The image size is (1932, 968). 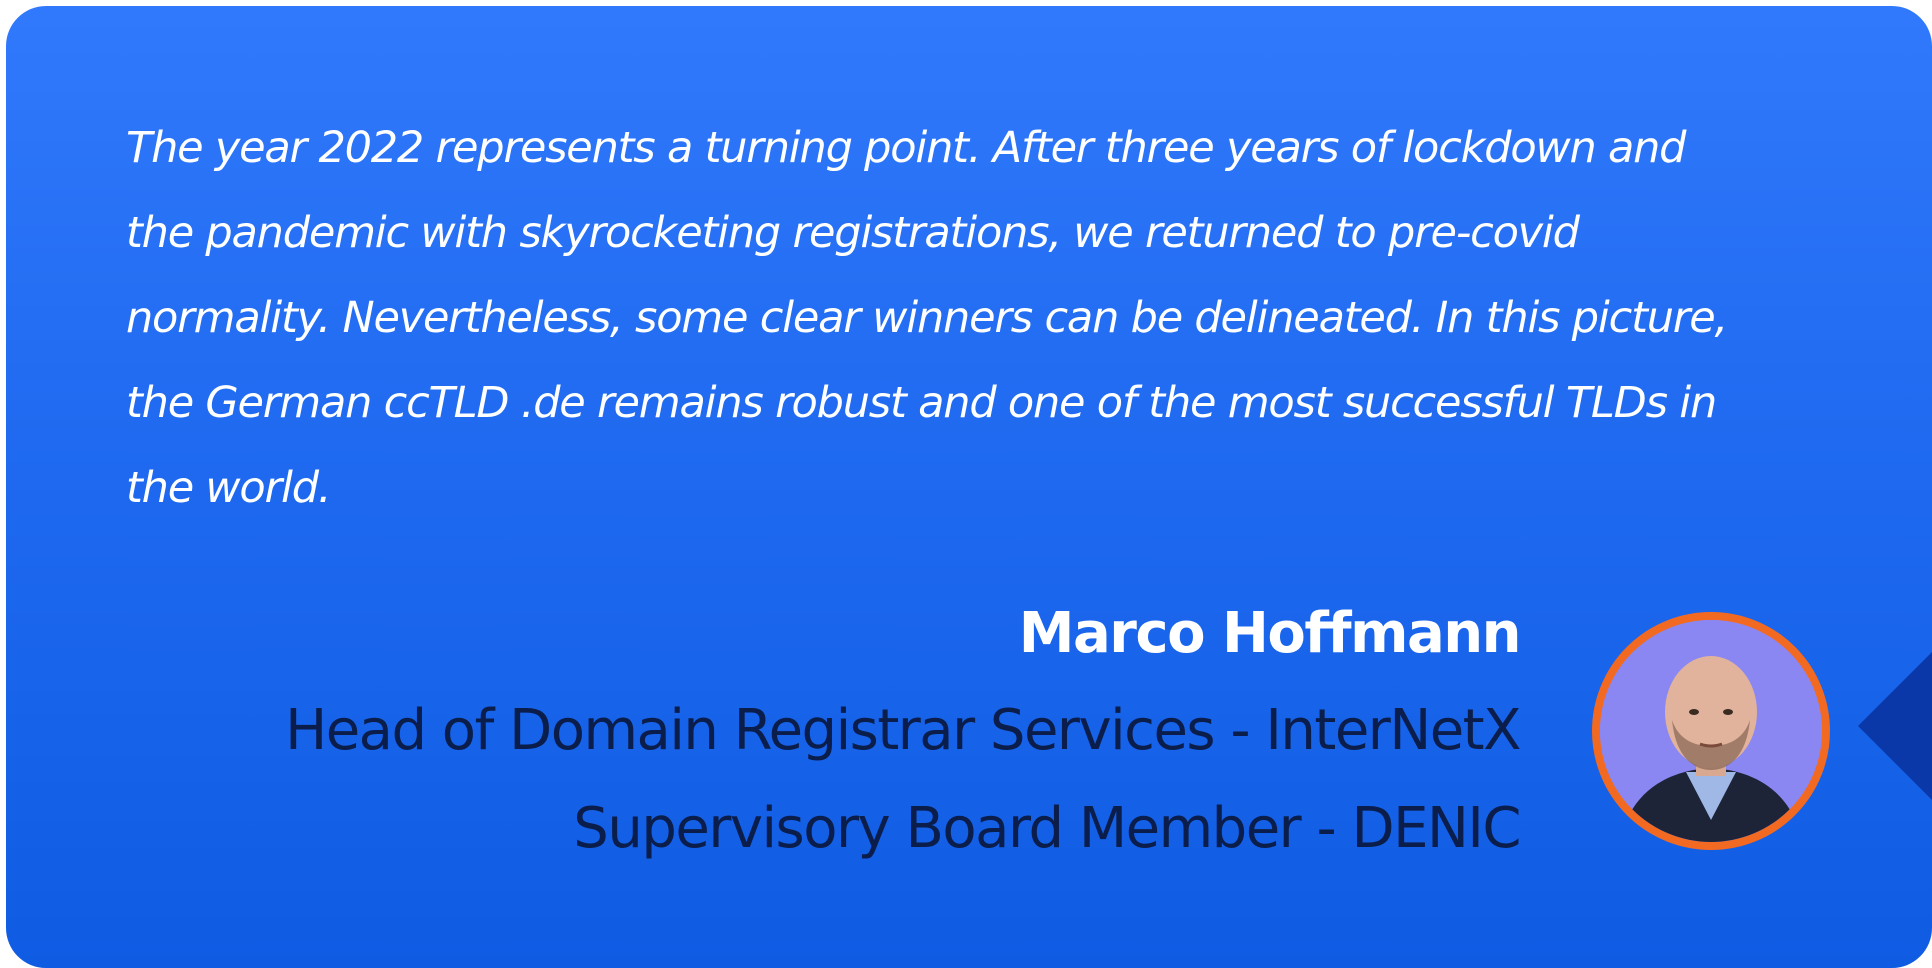 I want to click on quote-line: the world., so click(x=229, y=488).